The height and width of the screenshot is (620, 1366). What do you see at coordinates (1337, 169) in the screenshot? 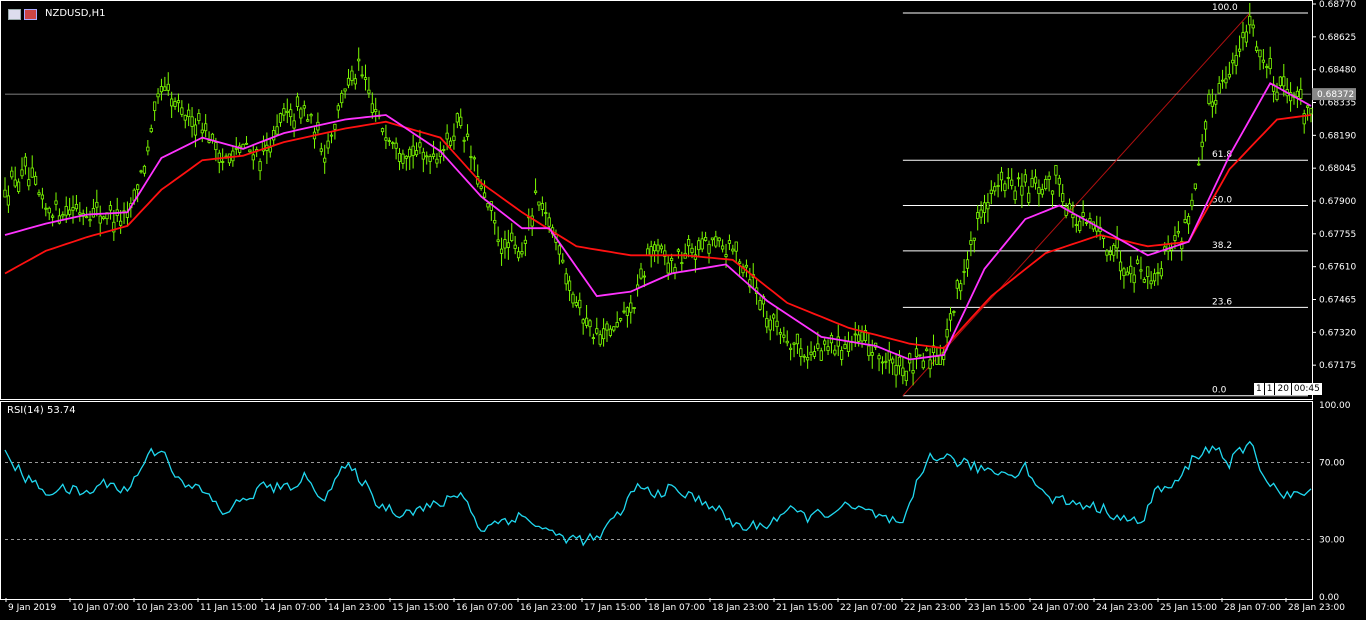
I see `price-axis-label: 0.68045` at bounding box center [1337, 169].